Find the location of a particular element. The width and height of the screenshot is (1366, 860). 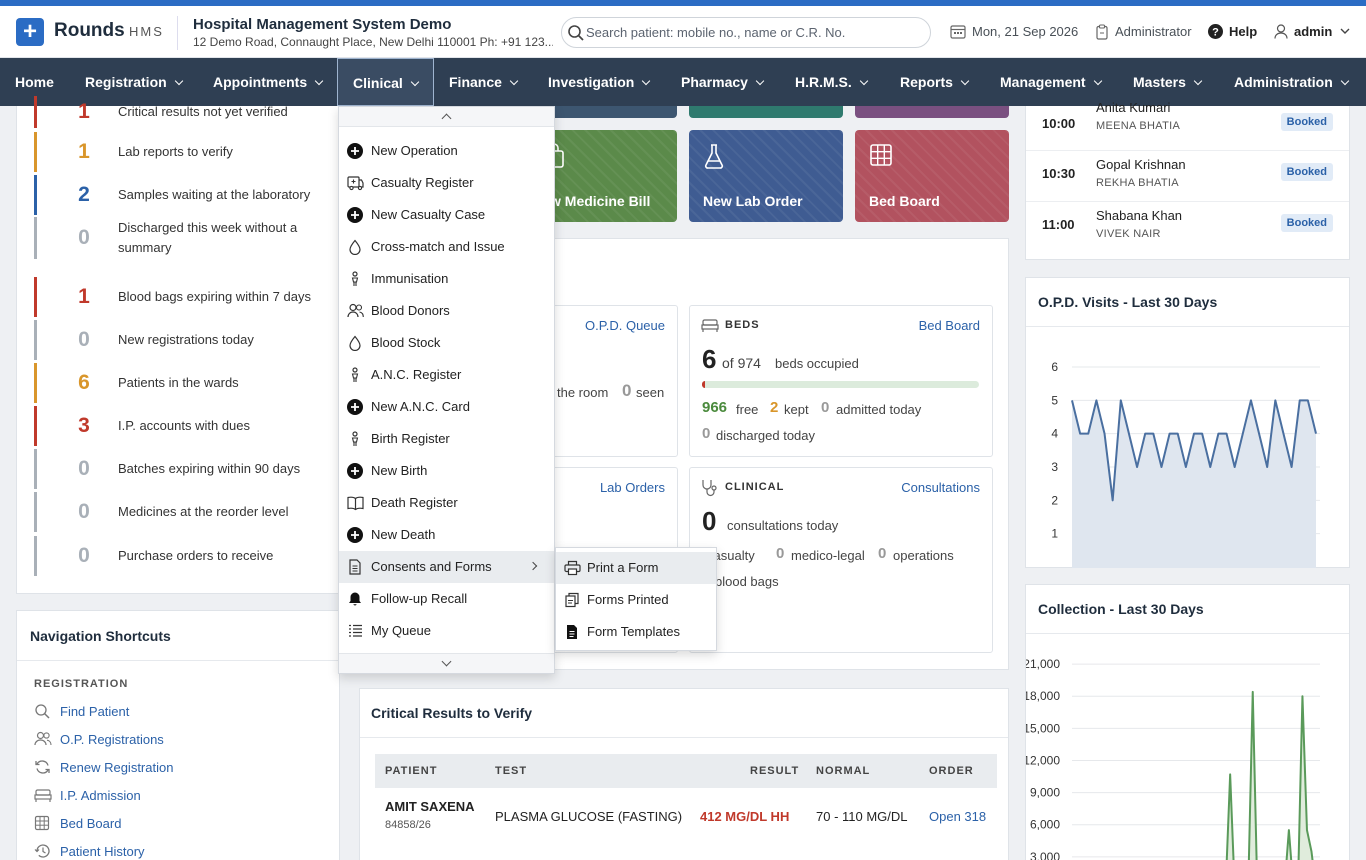

people-icon is located at coordinates (43, 738).